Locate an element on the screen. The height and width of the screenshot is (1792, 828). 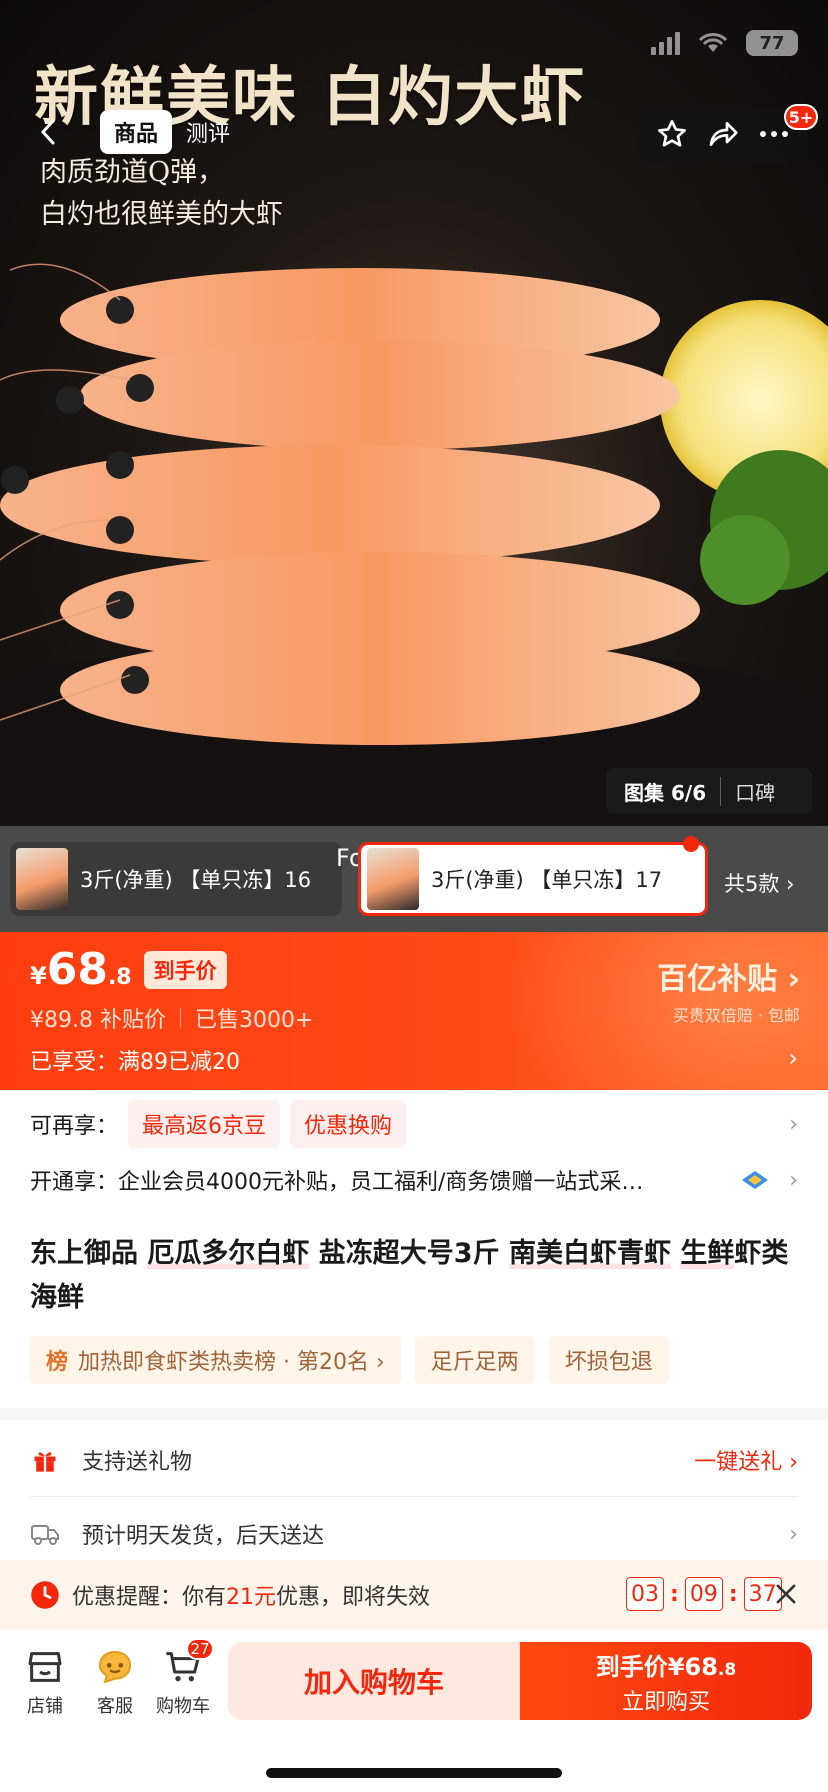
title-keyword: 生鲜 is located at coordinates (707, 1253).